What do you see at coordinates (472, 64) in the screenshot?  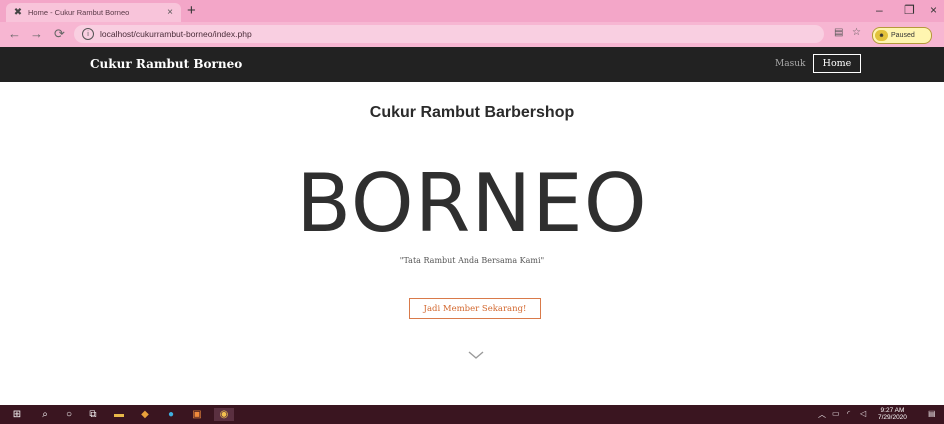 I see `site-navbar: Cukur Rambut Borneo Masuk Home` at bounding box center [472, 64].